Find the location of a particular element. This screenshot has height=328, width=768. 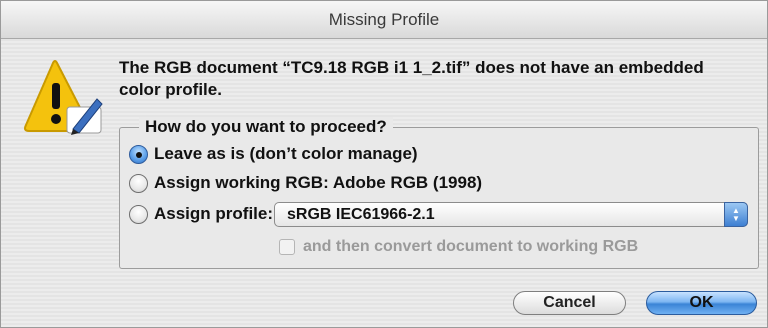

profile-select-value: sRGB IEC61966-2.1 is located at coordinates (361, 214).